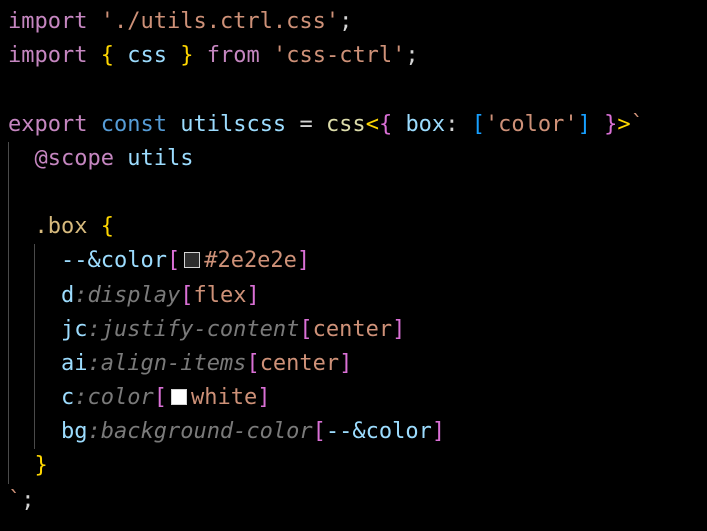  I want to click on generic-close: >, so click(624, 124).